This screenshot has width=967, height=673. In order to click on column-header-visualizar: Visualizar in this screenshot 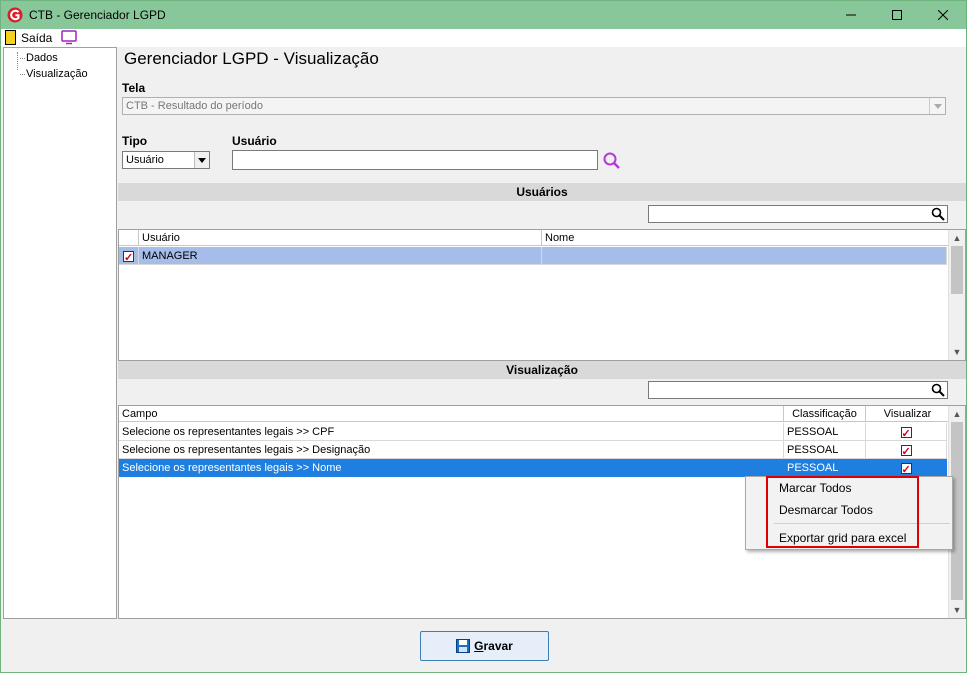, I will do `click(907, 414)`.